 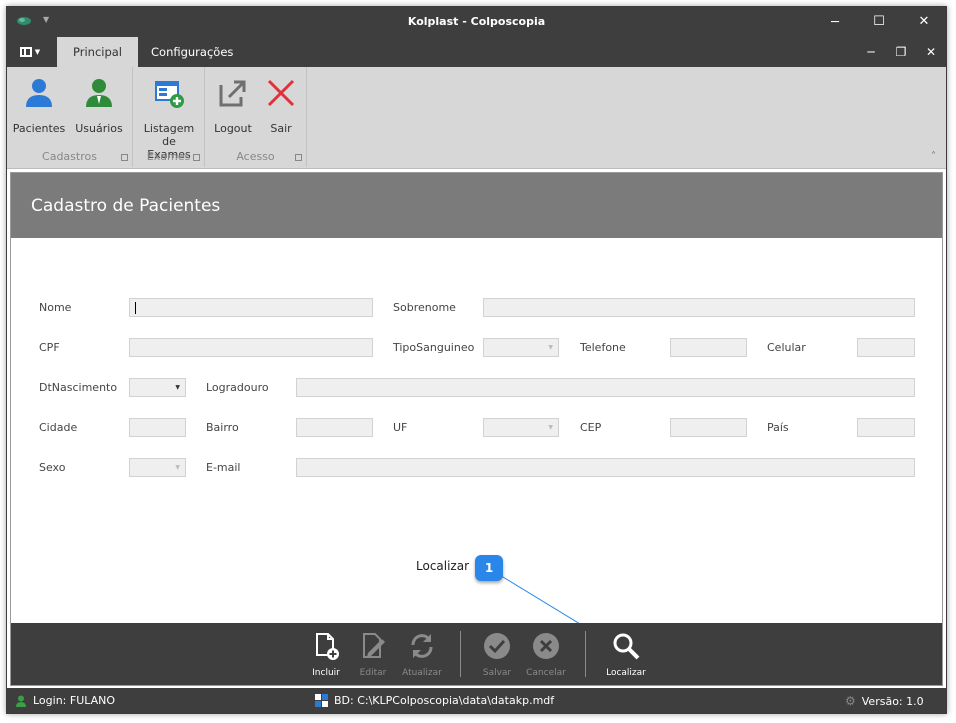 I want to click on salvar-button: Salvar, so click(x=497, y=655).